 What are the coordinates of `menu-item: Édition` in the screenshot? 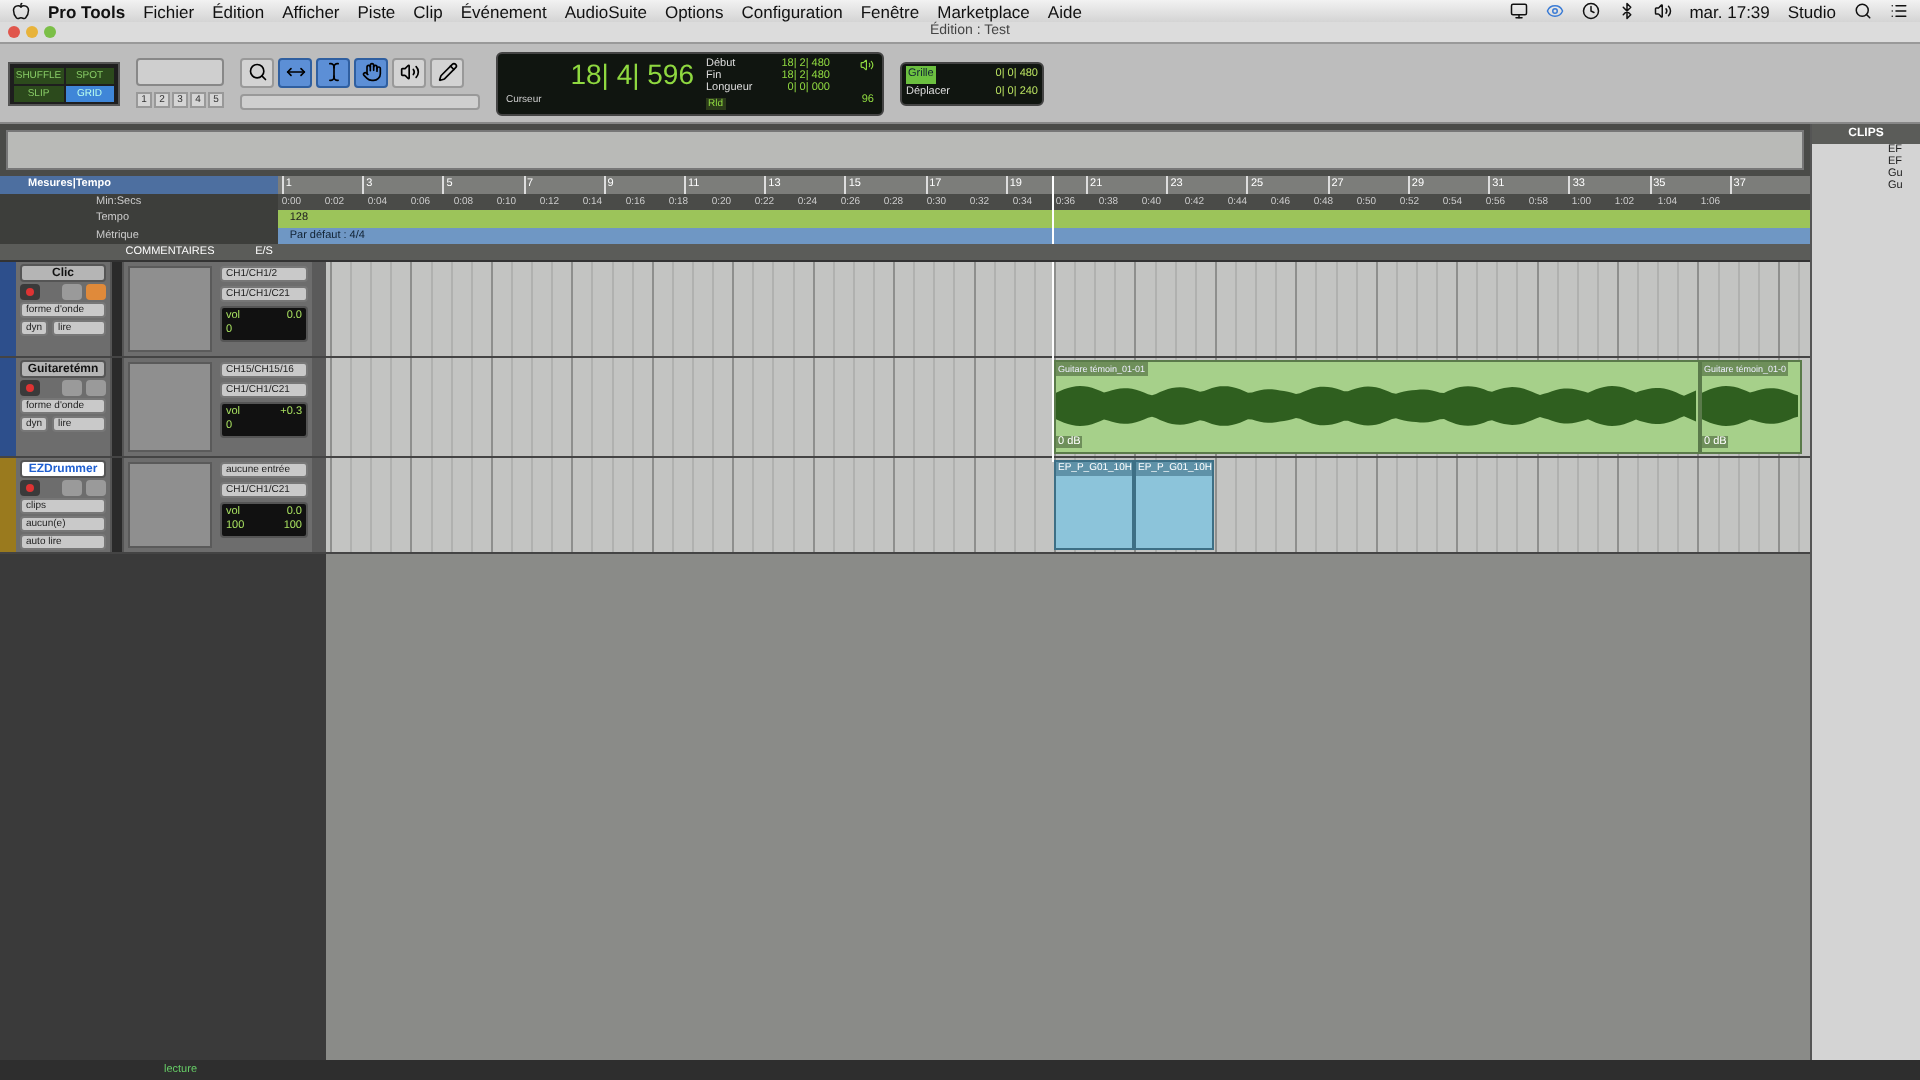 It's located at (238, 11).